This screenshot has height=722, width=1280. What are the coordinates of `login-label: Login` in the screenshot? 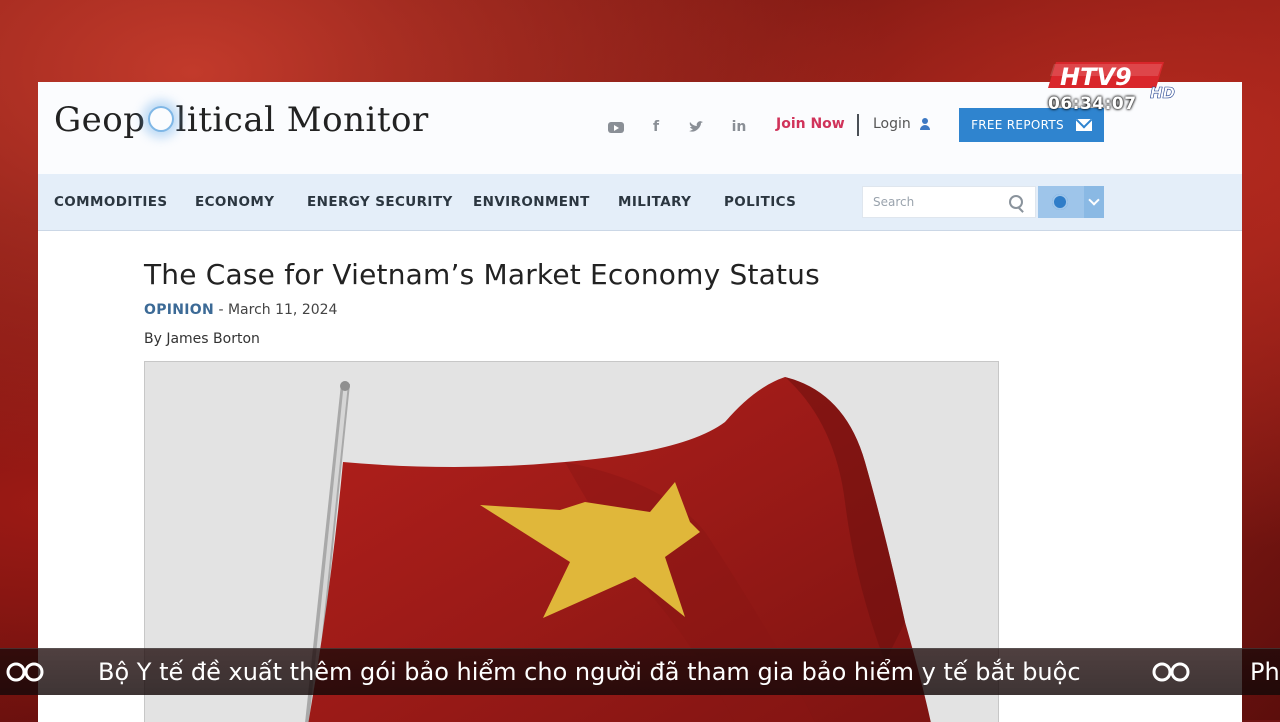 It's located at (892, 124).